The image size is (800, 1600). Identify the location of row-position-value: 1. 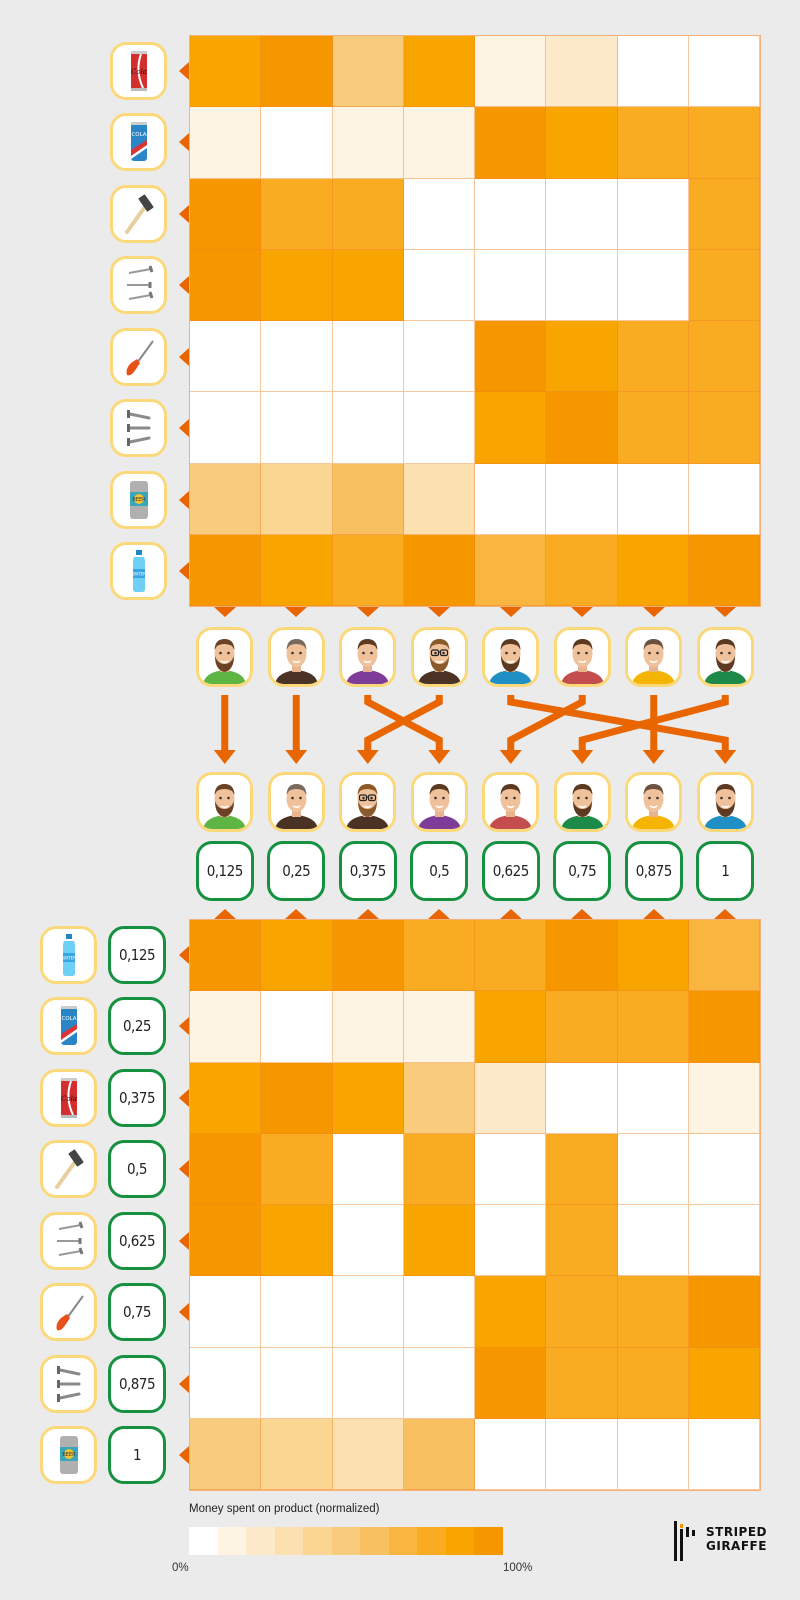
(137, 1455).